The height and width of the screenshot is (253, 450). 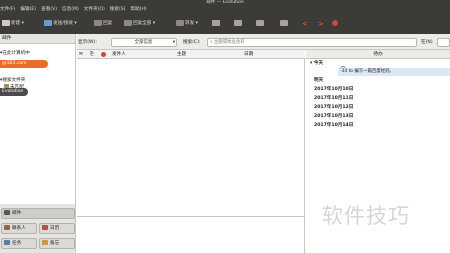 I want to click on print-icon, so click(x=216, y=22).